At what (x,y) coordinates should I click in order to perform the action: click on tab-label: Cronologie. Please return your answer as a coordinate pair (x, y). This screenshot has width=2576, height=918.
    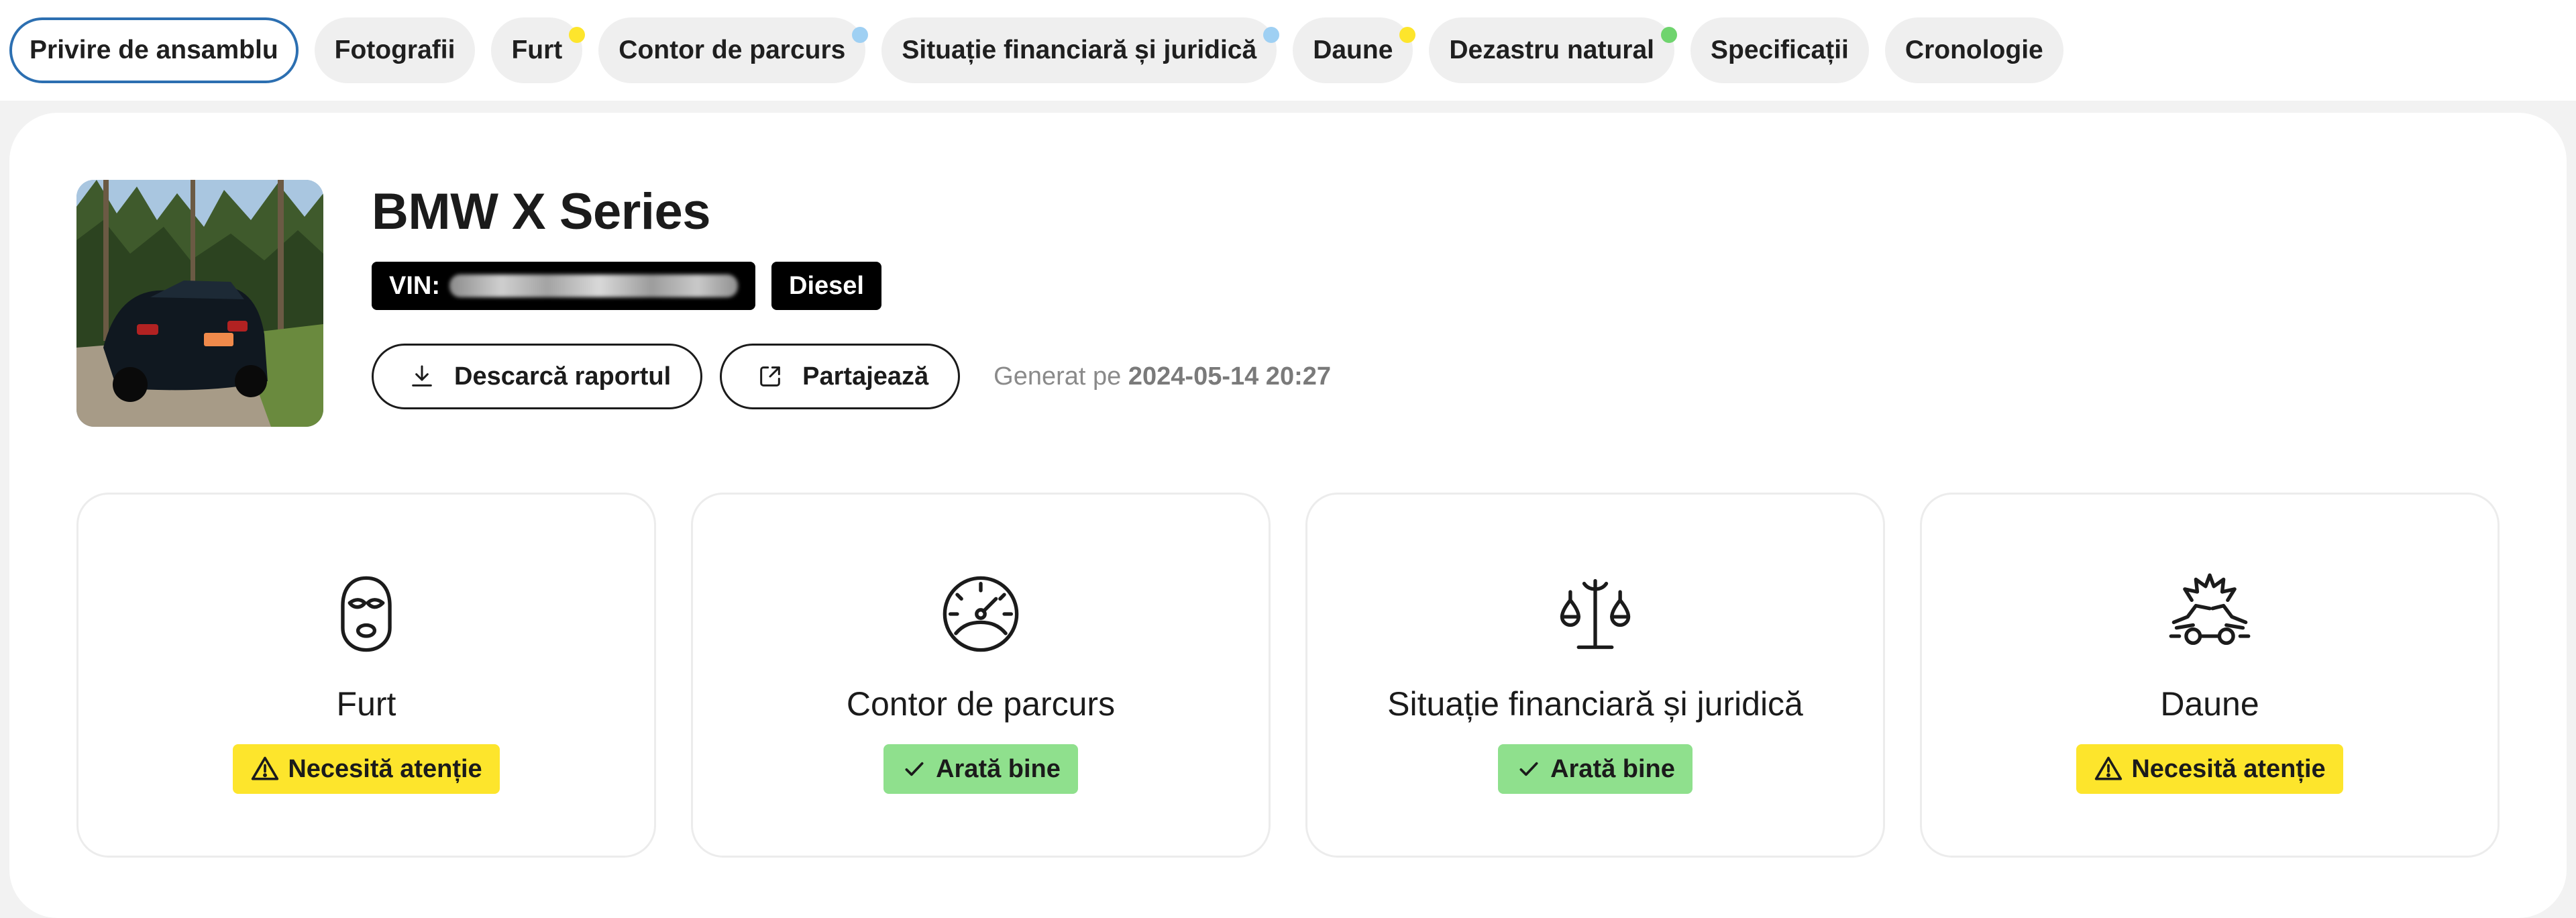
    Looking at the image, I should click on (1973, 50).